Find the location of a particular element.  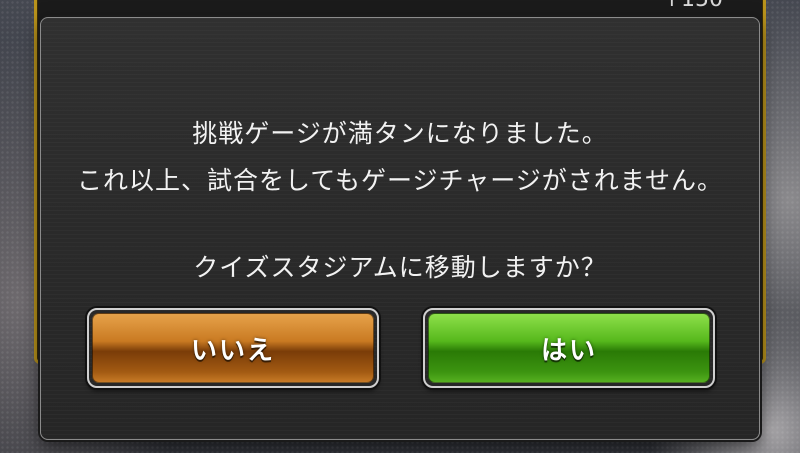

no-button-label: いいえ is located at coordinates (232, 350).